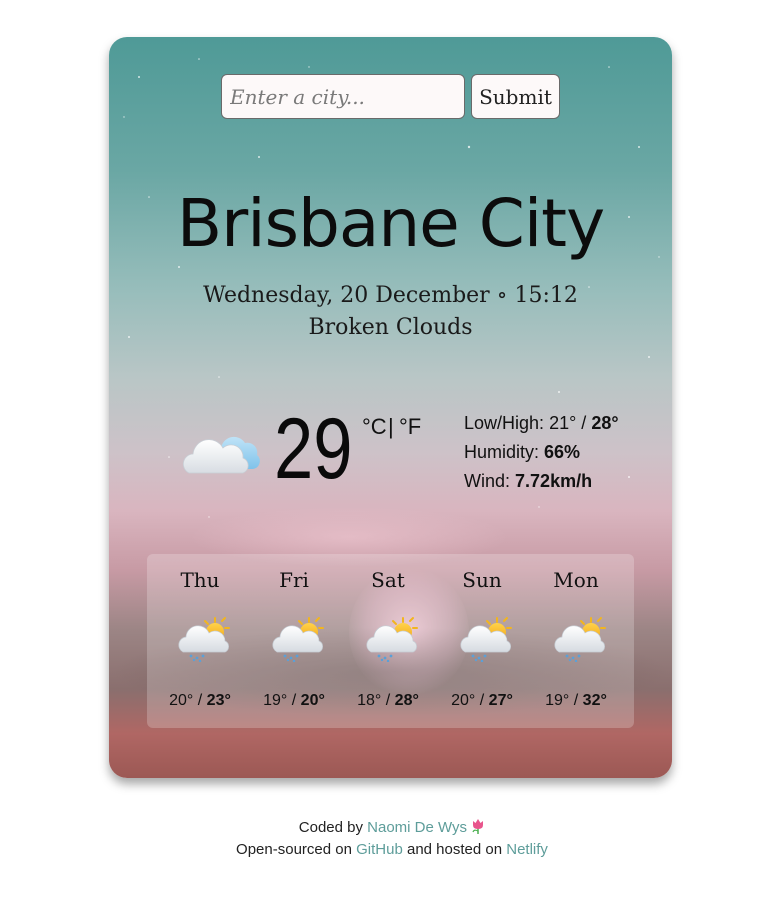 The width and height of the screenshot is (784, 907). What do you see at coordinates (482, 580) in the screenshot?
I see `forecast-day-name: Sun` at bounding box center [482, 580].